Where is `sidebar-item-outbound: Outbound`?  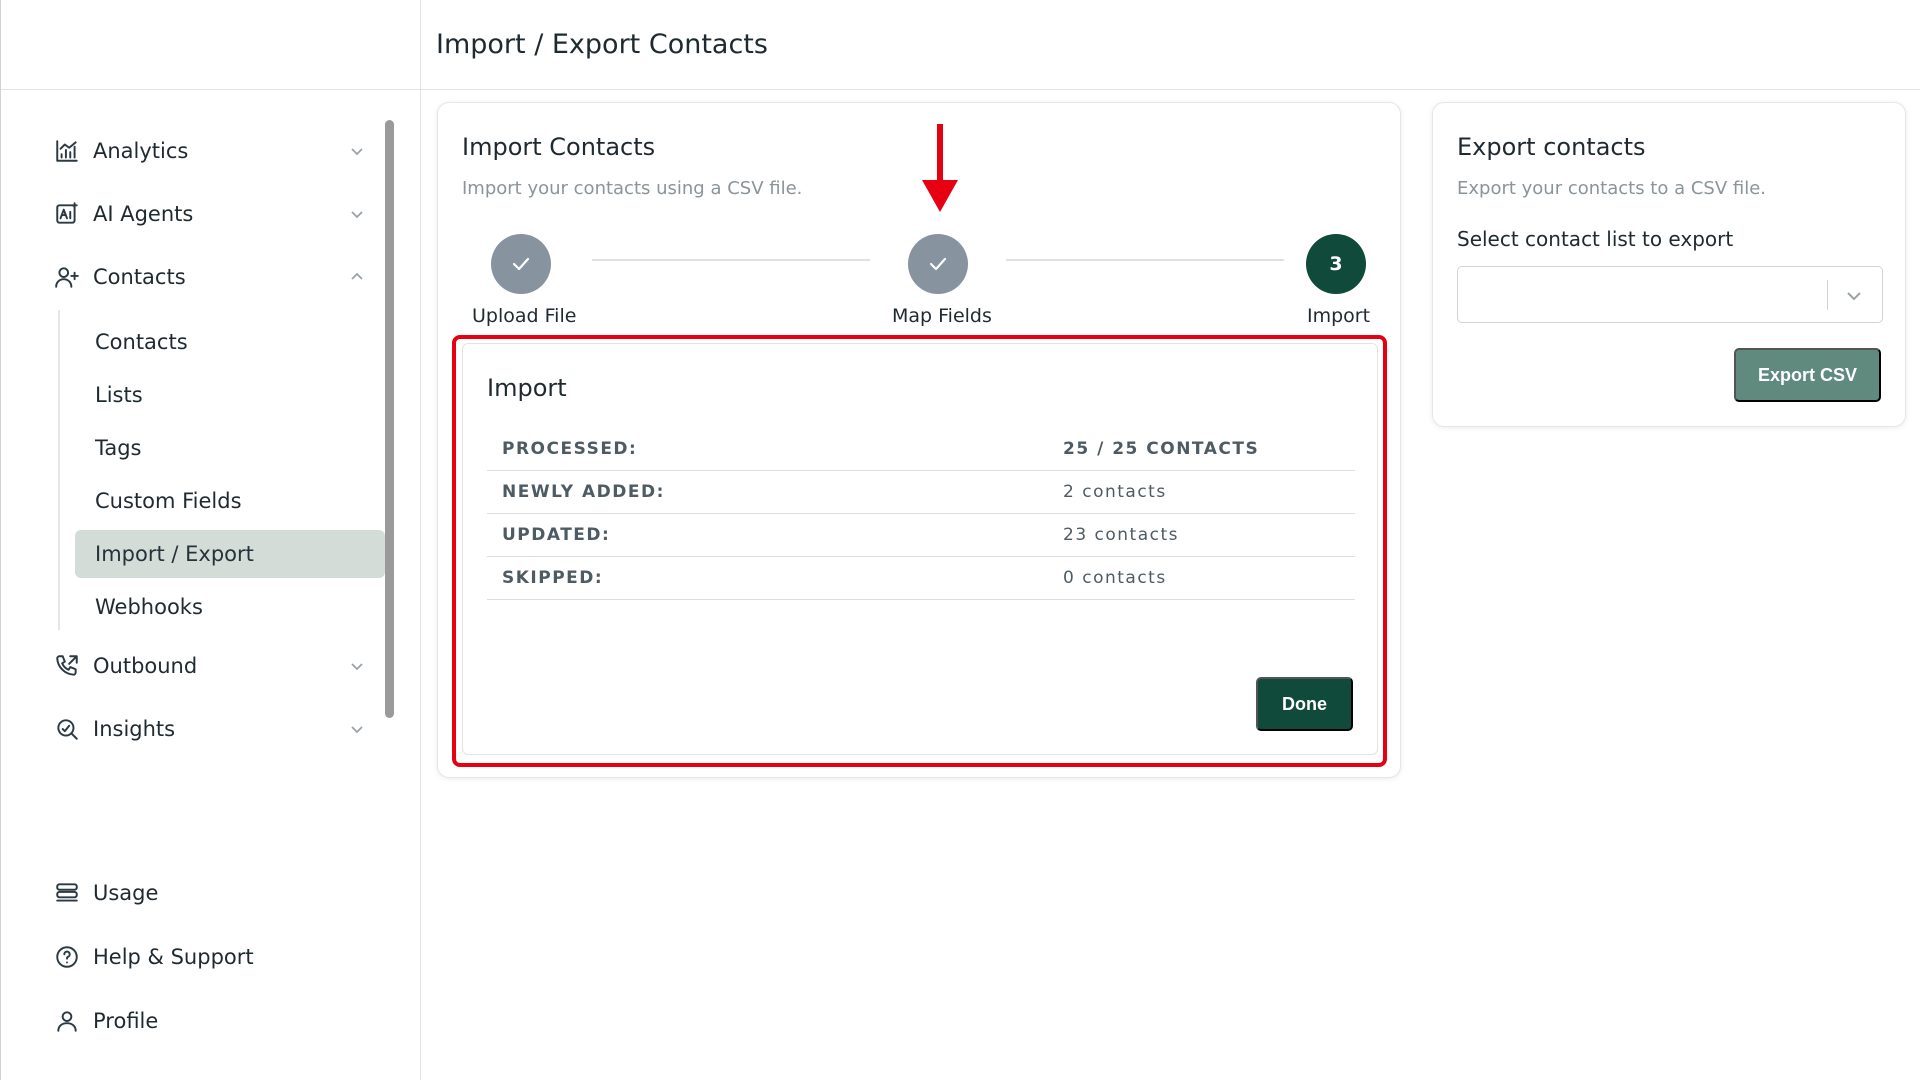 sidebar-item-outbound: Outbound is located at coordinates (213, 666).